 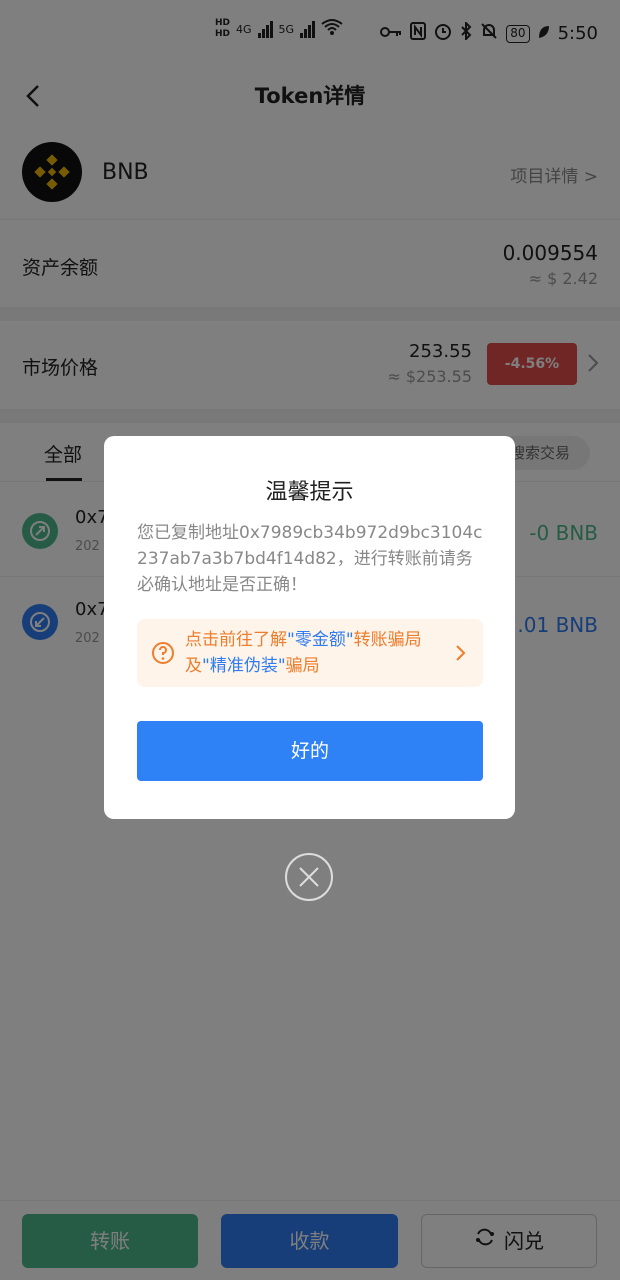 I want to click on ok-button: 好的, so click(x=310, y=751).